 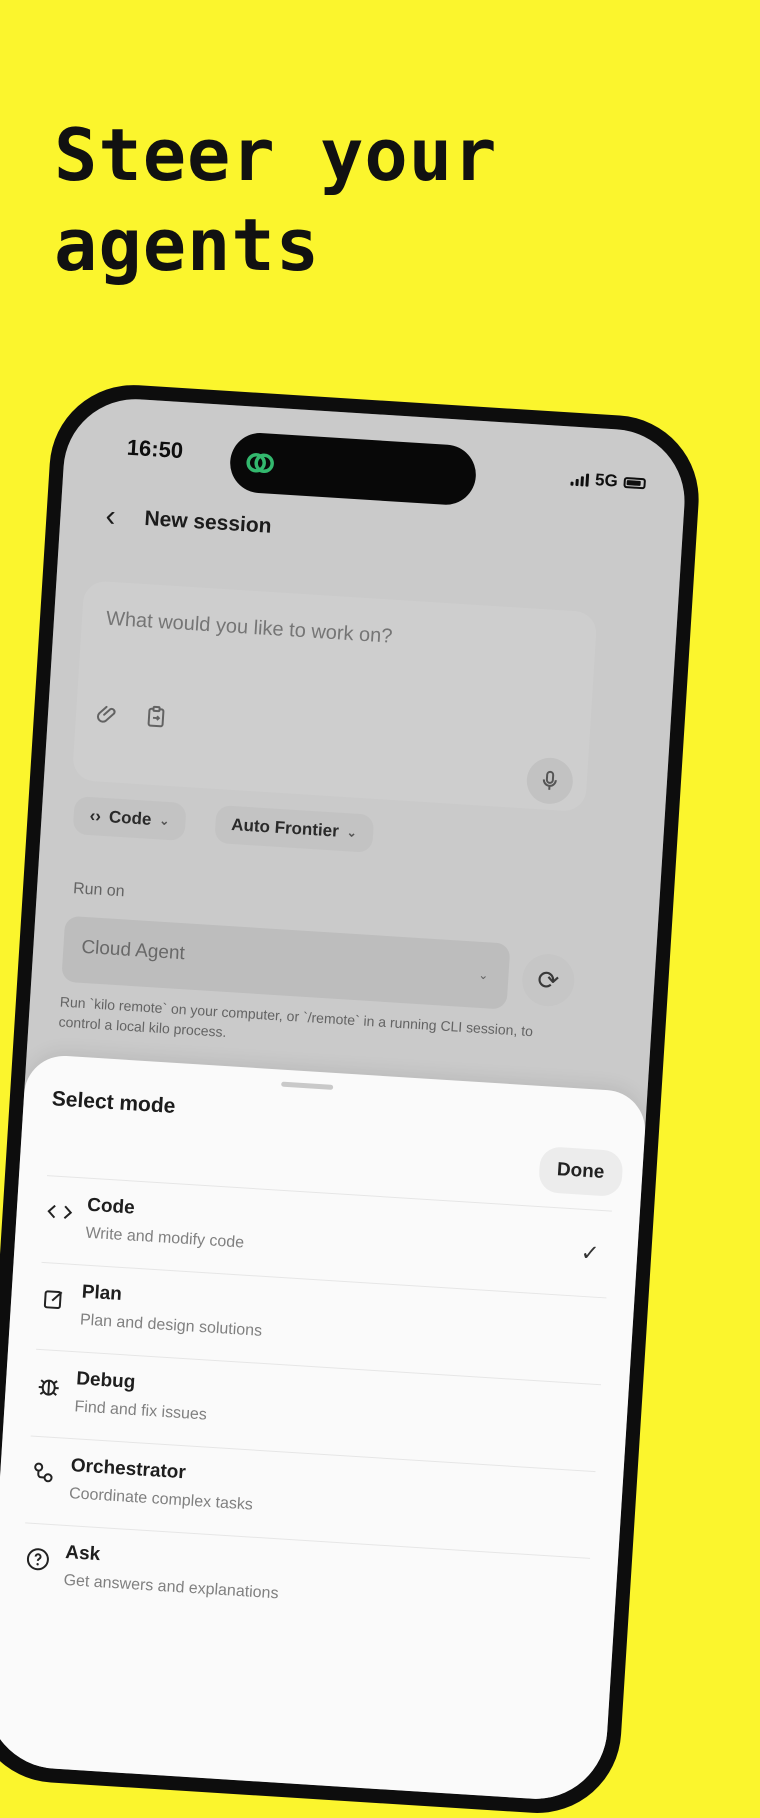 What do you see at coordinates (275, 200) in the screenshot?
I see `headline: Steer your agents` at bounding box center [275, 200].